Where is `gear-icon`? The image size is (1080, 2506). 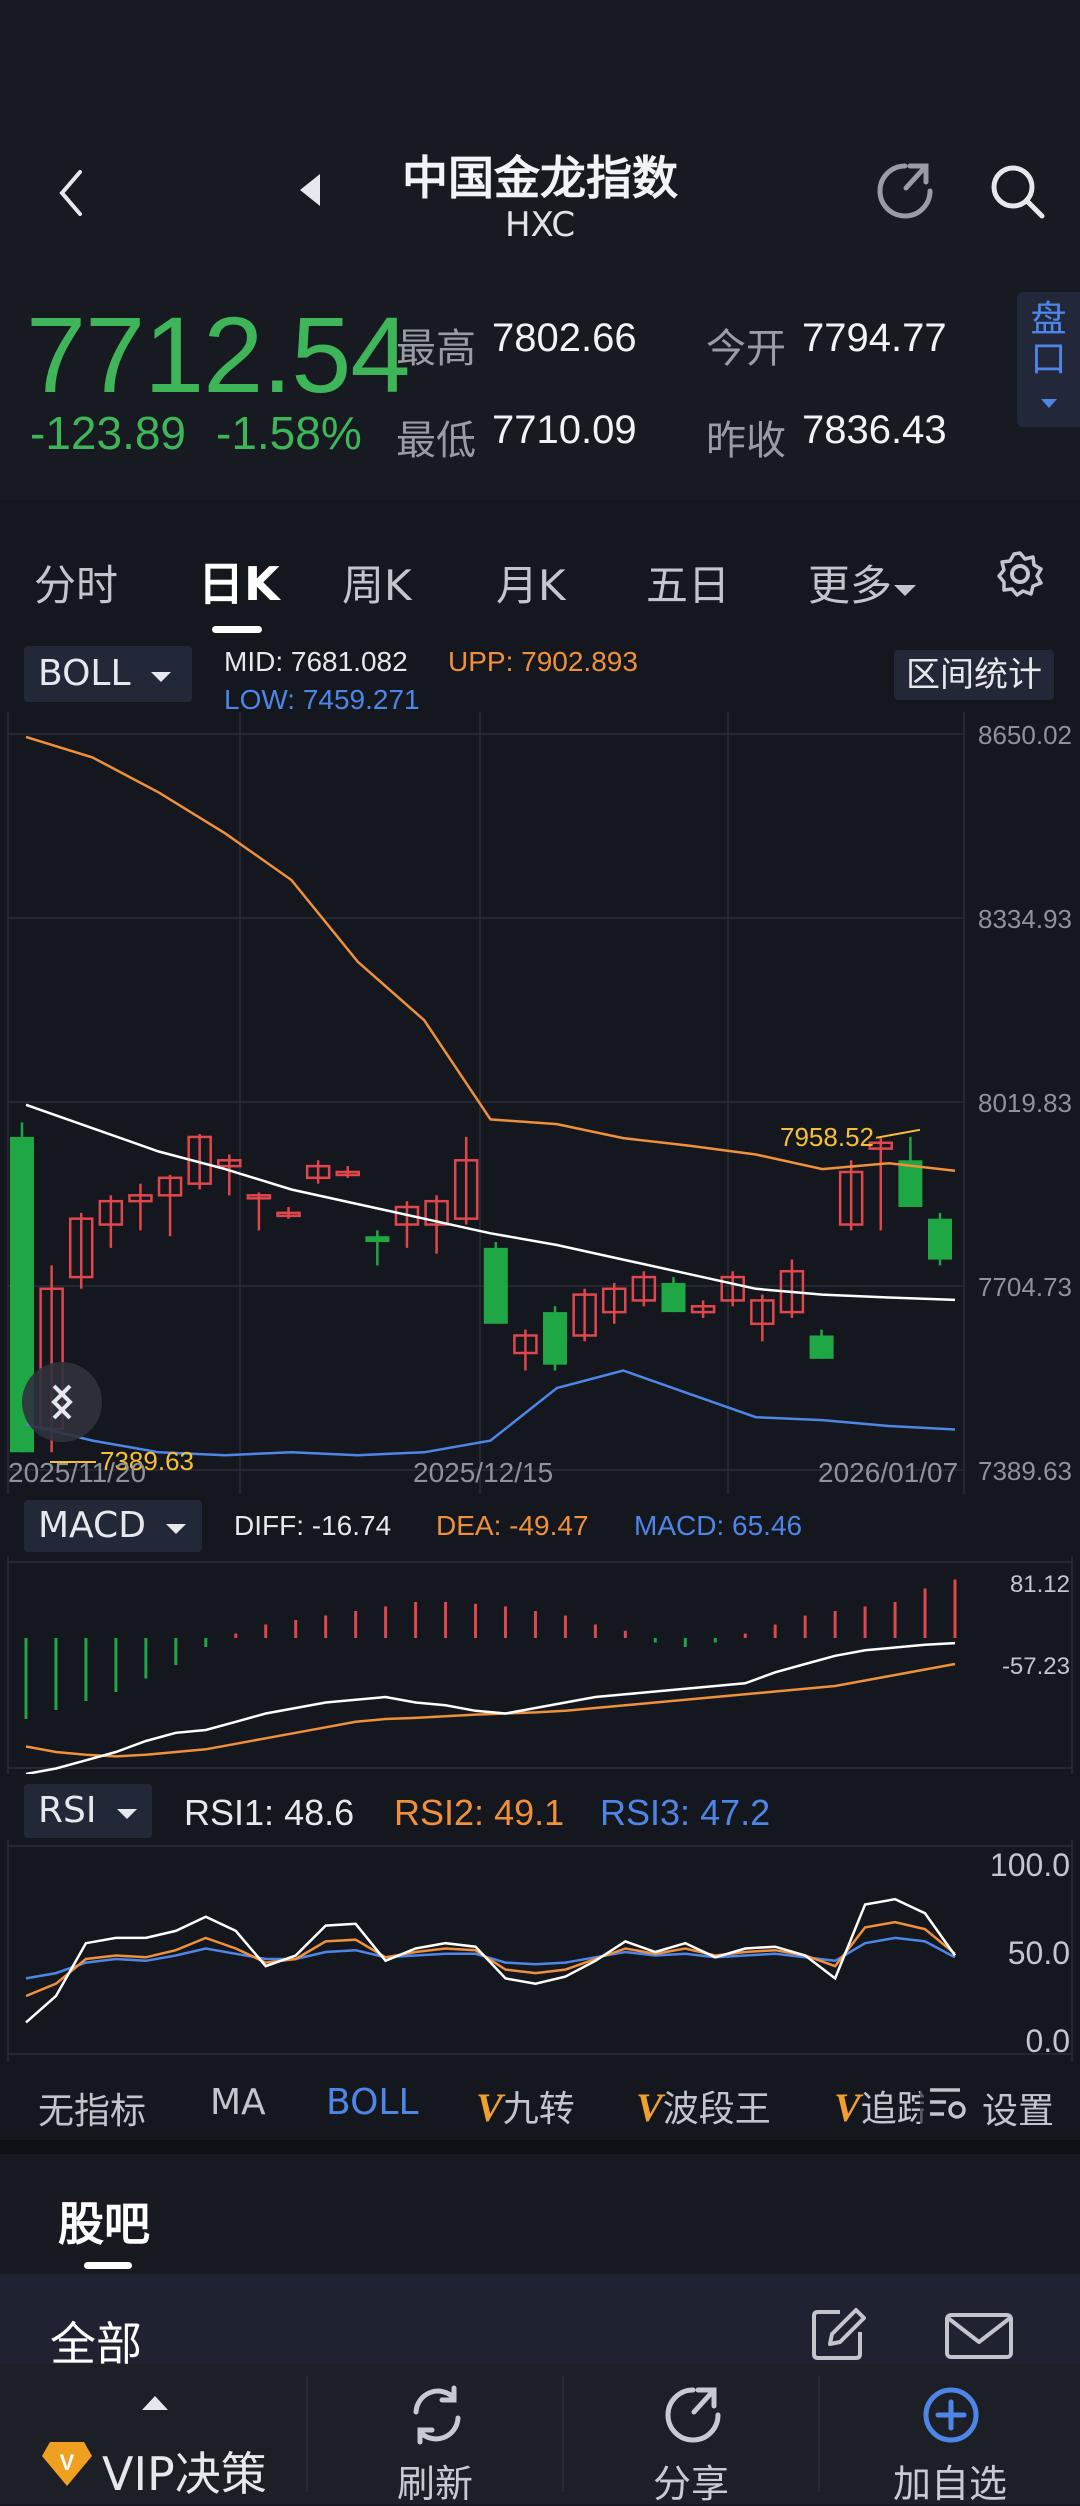
gear-icon is located at coordinates (1020, 574).